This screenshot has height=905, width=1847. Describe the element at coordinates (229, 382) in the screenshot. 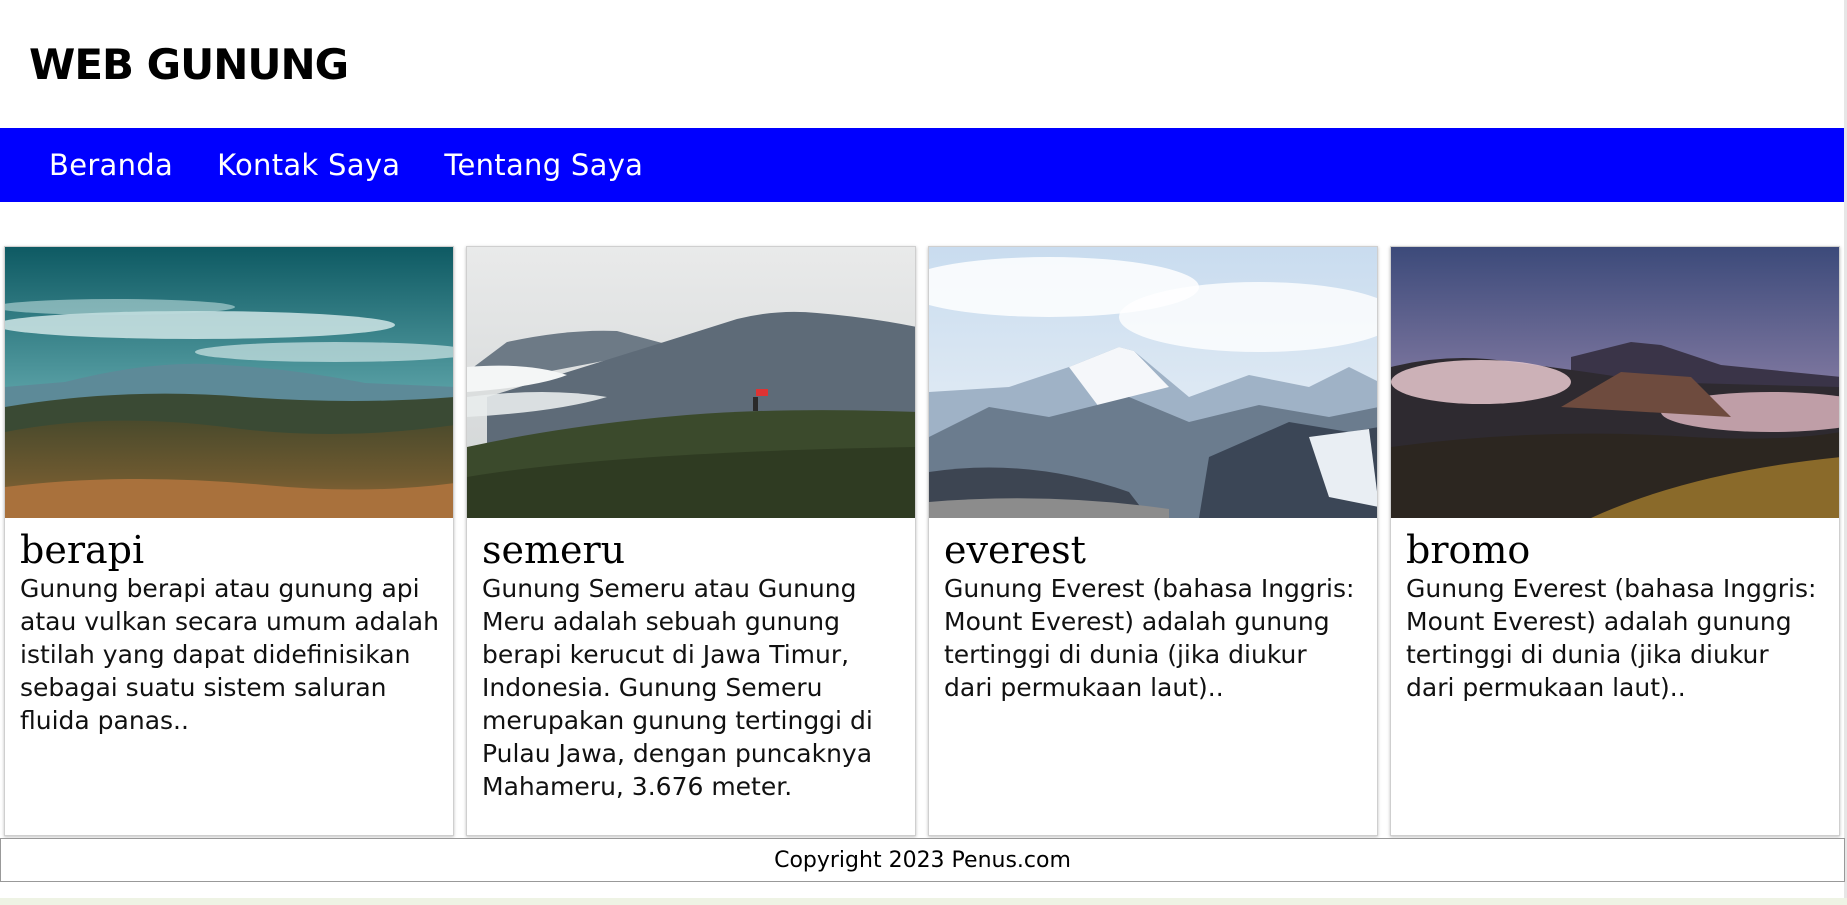

I see `card-image-berapi` at that location.